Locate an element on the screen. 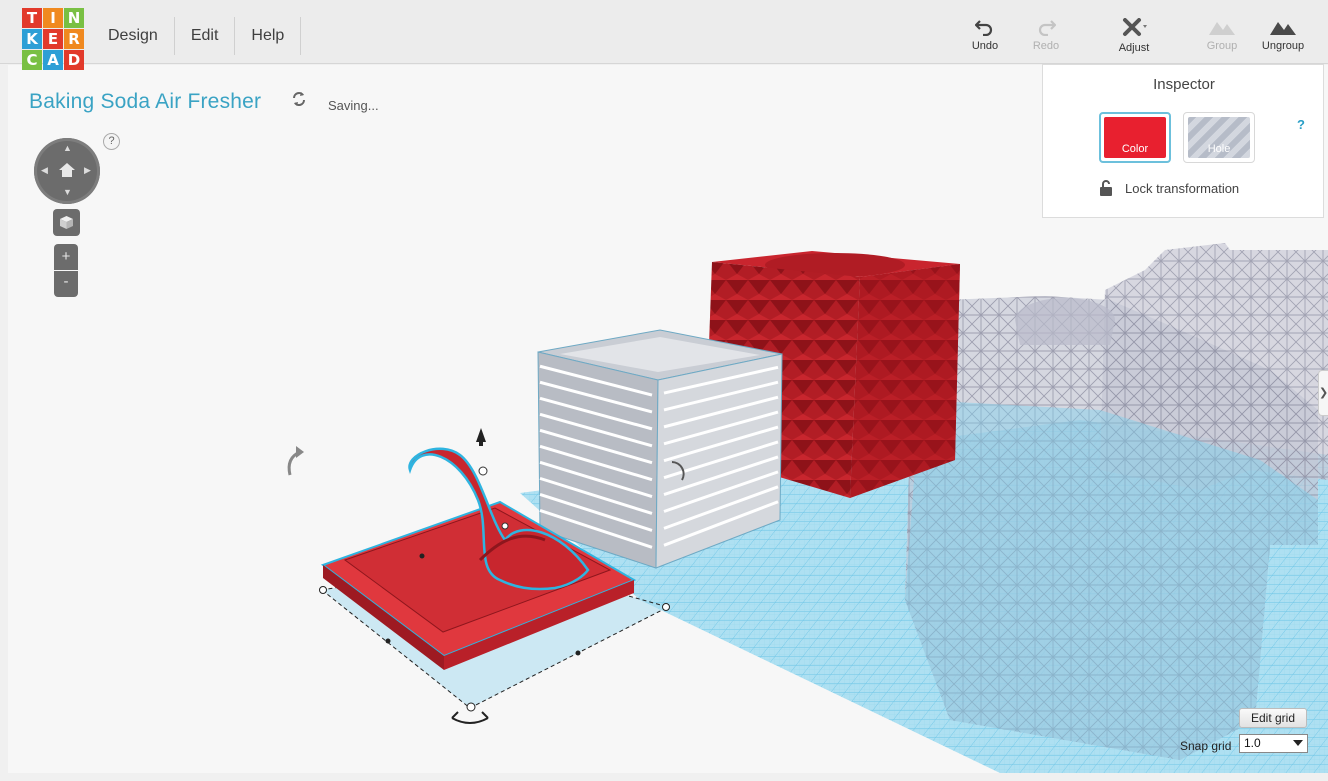 Image resolution: width=1328 pixels, height=781 pixels. logo-letter: C is located at coordinates (32, 60).